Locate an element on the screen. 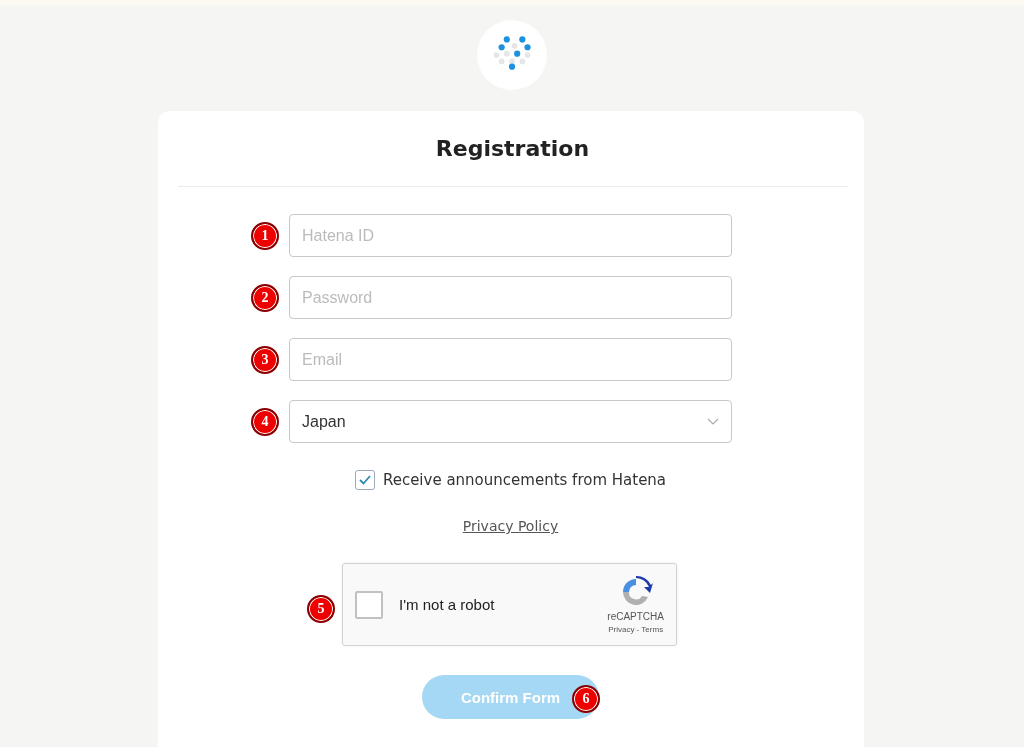  chevron-down-icon is located at coordinates (713, 421).